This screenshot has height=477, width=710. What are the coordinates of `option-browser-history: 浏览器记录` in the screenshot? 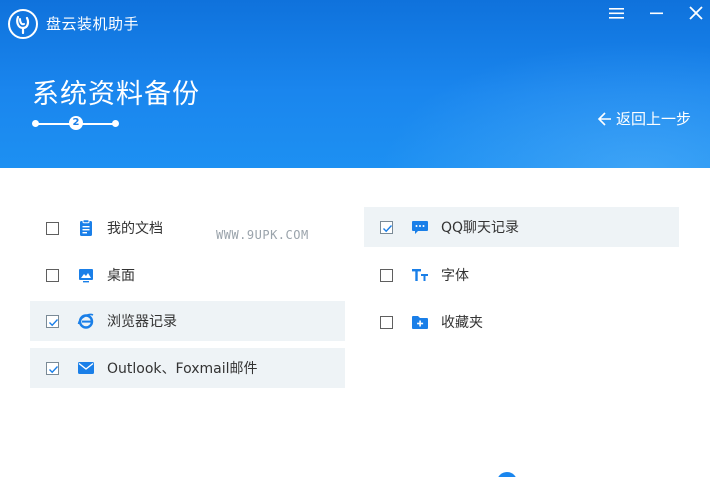 It's located at (187, 321).